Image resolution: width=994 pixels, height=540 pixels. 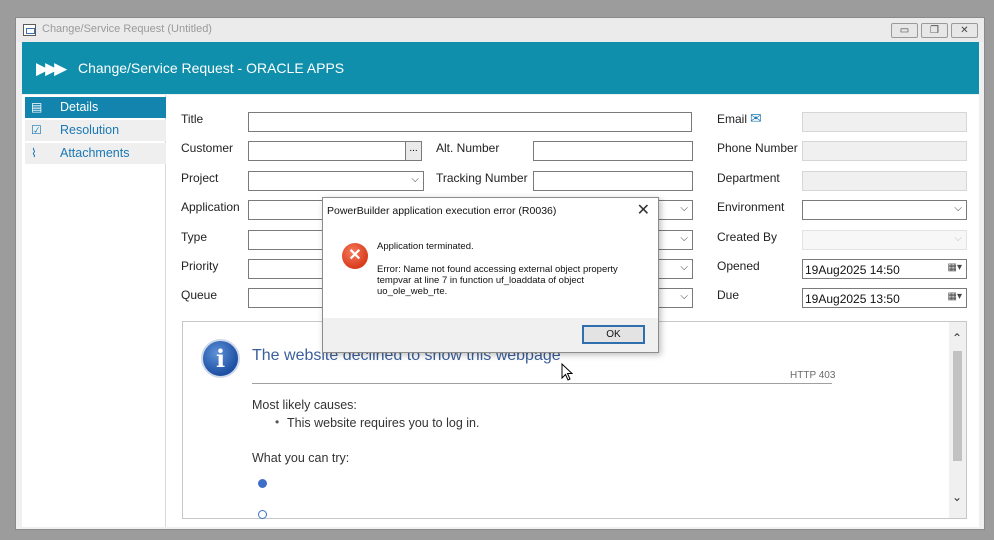 What do you see at coordinates (852, 299) in the screenshot?
I see `due-date-value: 19Aug2025 13:50` at bounding box center [852, 299].